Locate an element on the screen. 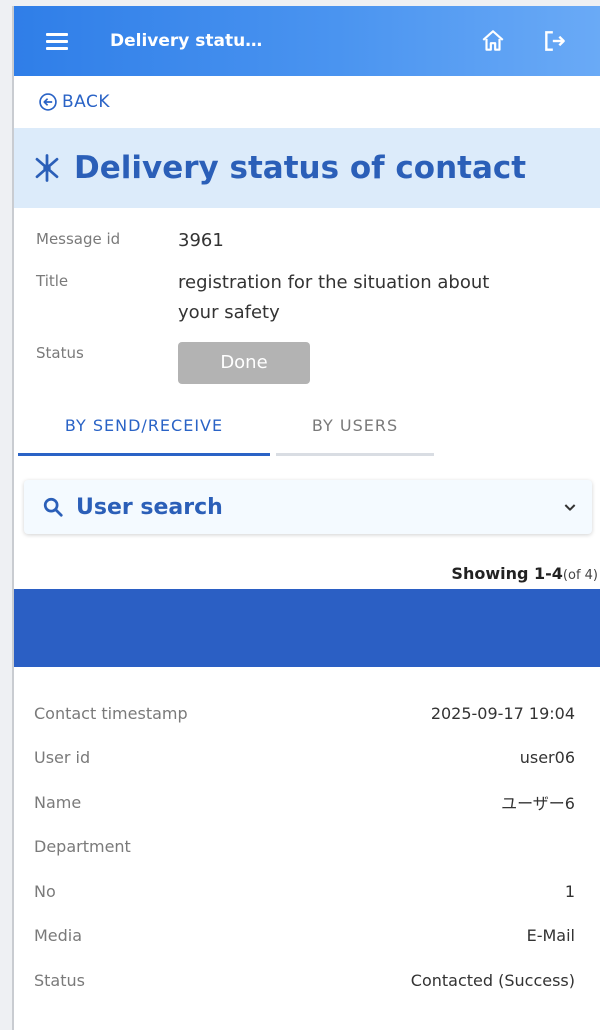 Image resolution: width=600 pixels, height=1030 pixels. detail-row: No 1 is located at coordinates (307, 891).